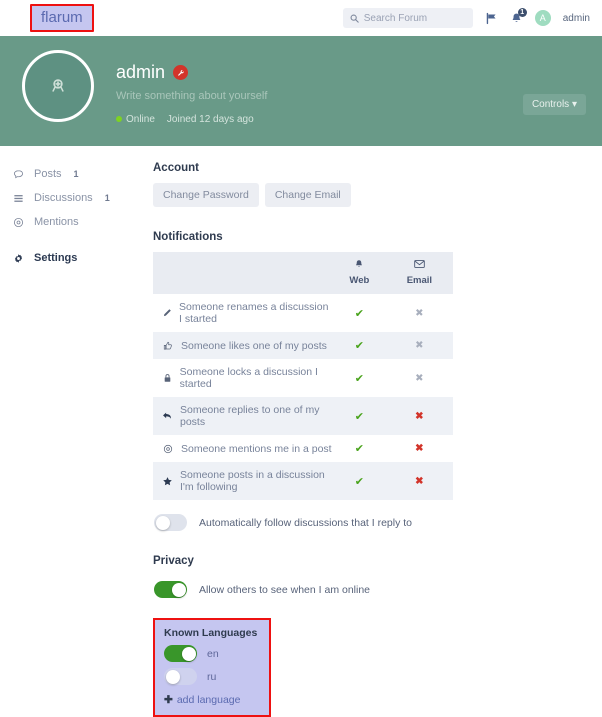 The image size is (602, 717). What do you see at coordinates (254, 313) in the screenshot?
I see `notification-label: Someone renames a discussion I started` at bounding box center [254, 313].